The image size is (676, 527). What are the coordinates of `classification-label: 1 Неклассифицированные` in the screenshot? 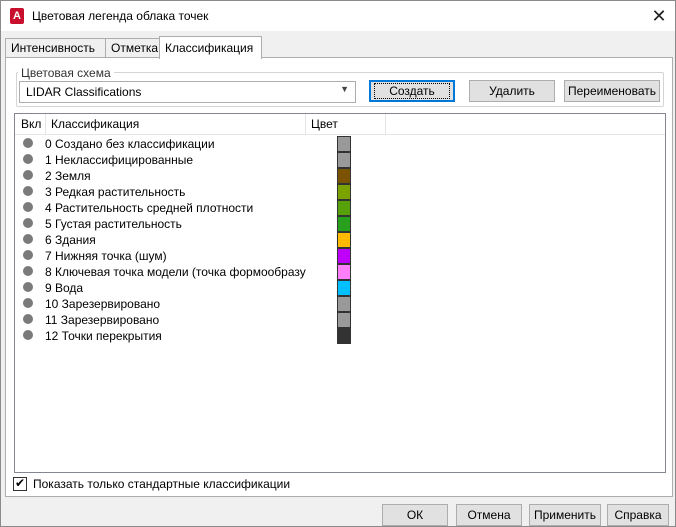 It's located at (119, 160).